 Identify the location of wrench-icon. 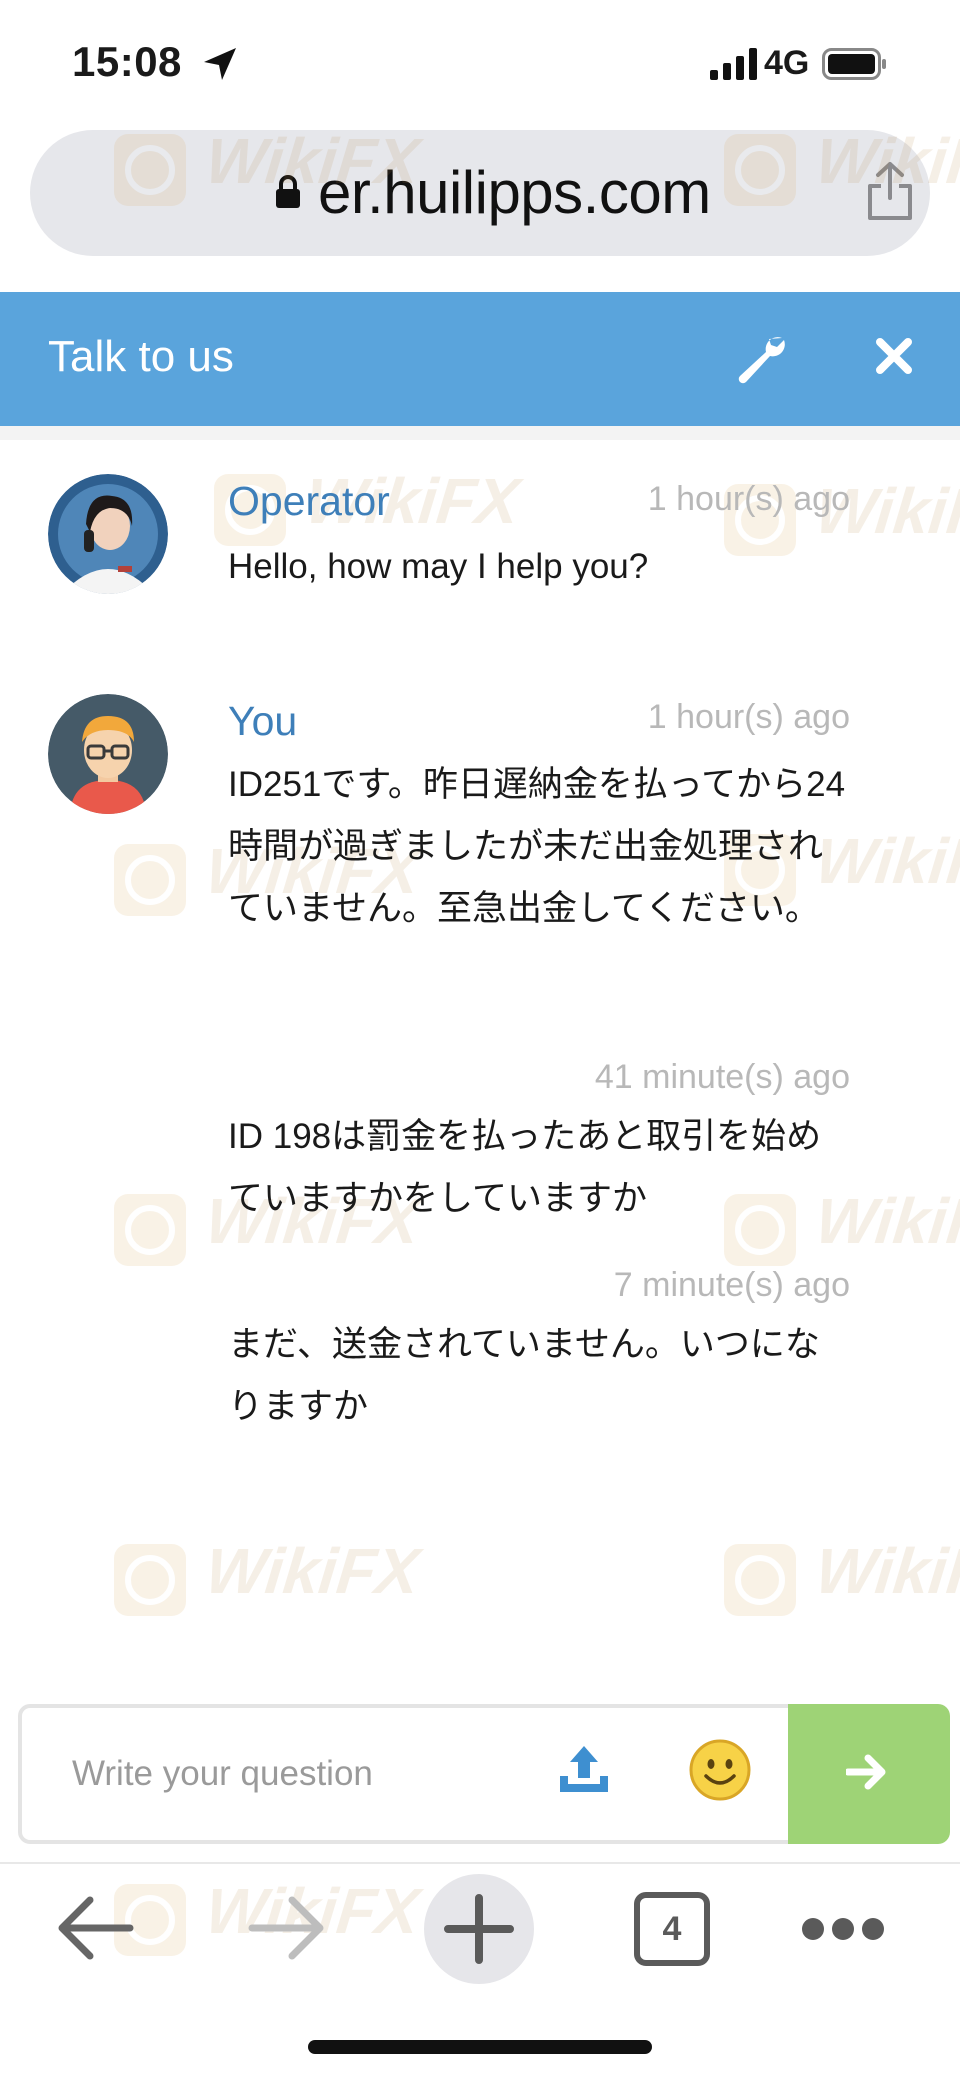
(762, 358).